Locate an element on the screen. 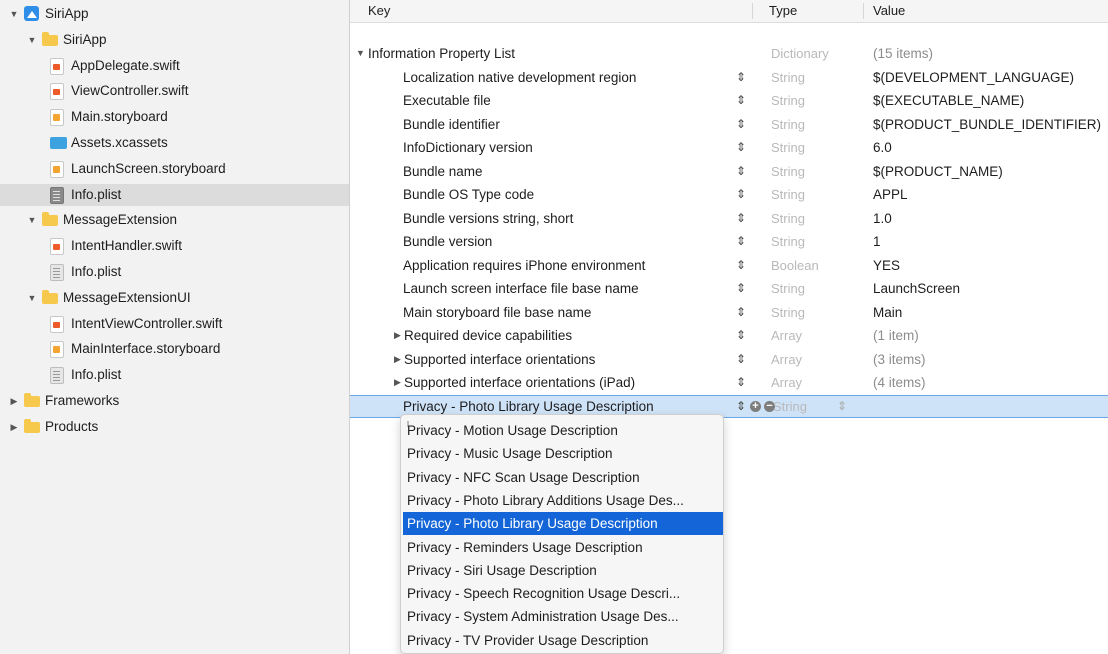  type-stepper-icon: ⇕ is located at coordinates (842, 406).